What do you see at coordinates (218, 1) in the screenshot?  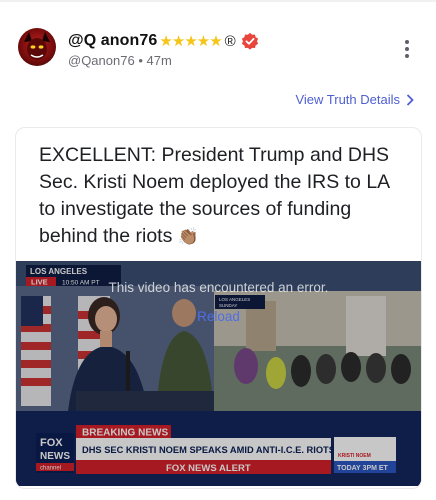 I see `top-divider` at bounding box center [218, 1].